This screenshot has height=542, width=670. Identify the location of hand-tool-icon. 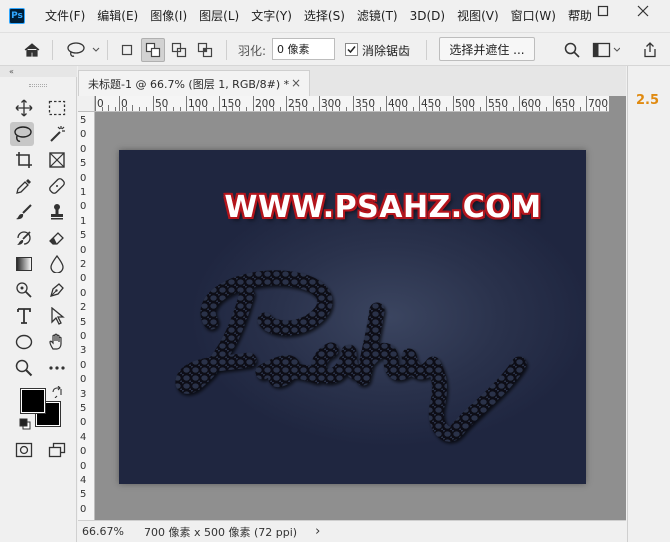
(57, 342).